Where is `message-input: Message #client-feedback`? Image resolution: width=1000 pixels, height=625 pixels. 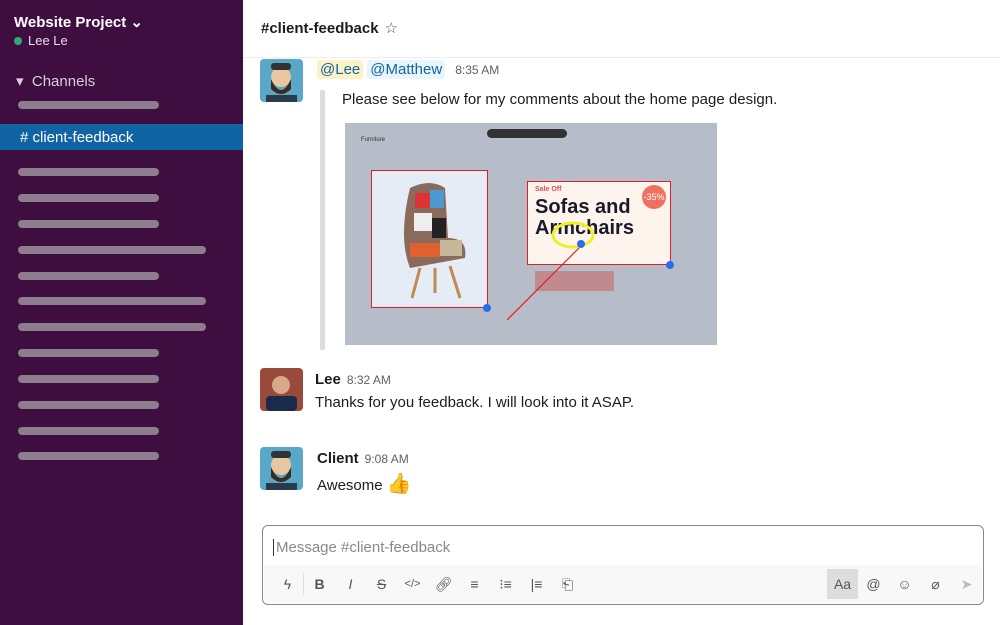 message-input: Message #client-feedback is located at coordinates (361, 547).